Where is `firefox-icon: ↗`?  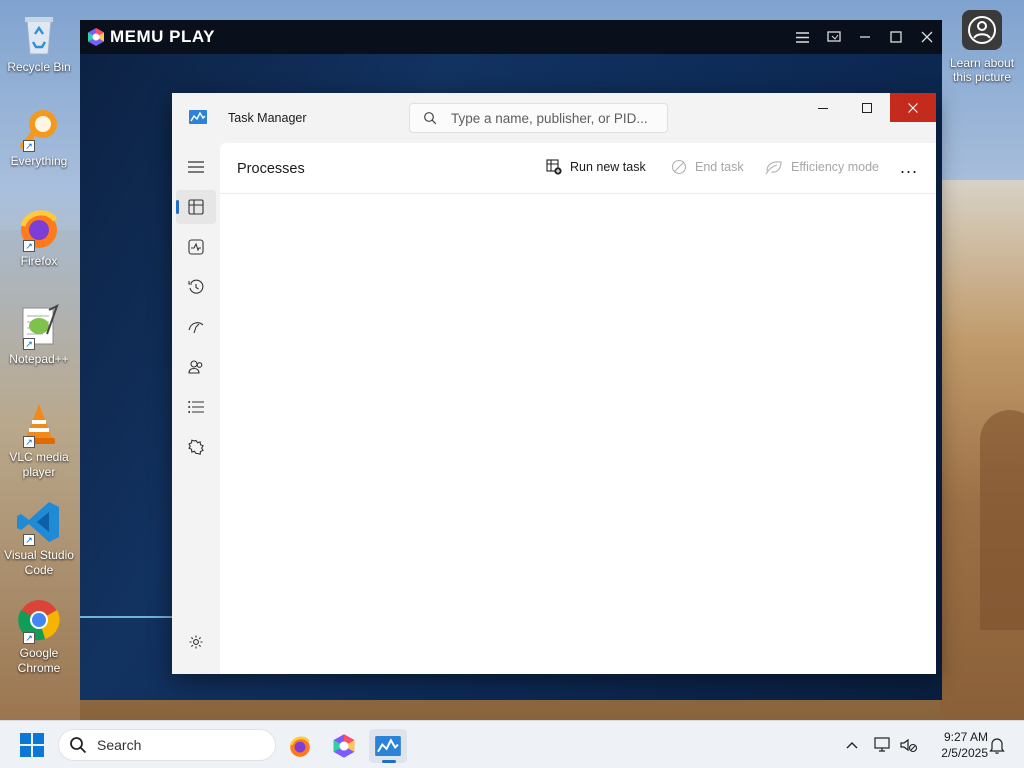
firefox-icon: ↗ is located at coordinates (39, 228).